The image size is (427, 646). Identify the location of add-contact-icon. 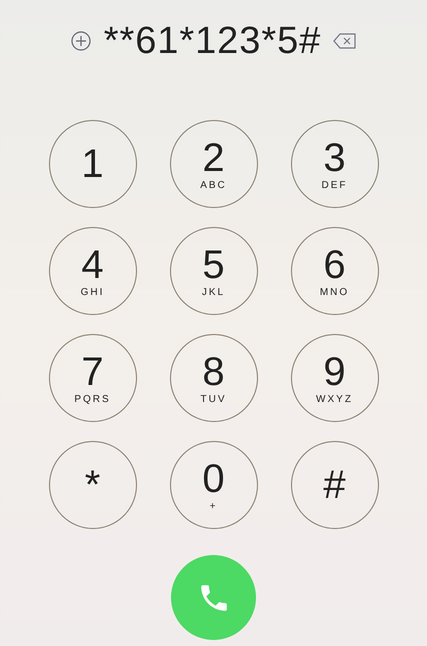
(81, 41).